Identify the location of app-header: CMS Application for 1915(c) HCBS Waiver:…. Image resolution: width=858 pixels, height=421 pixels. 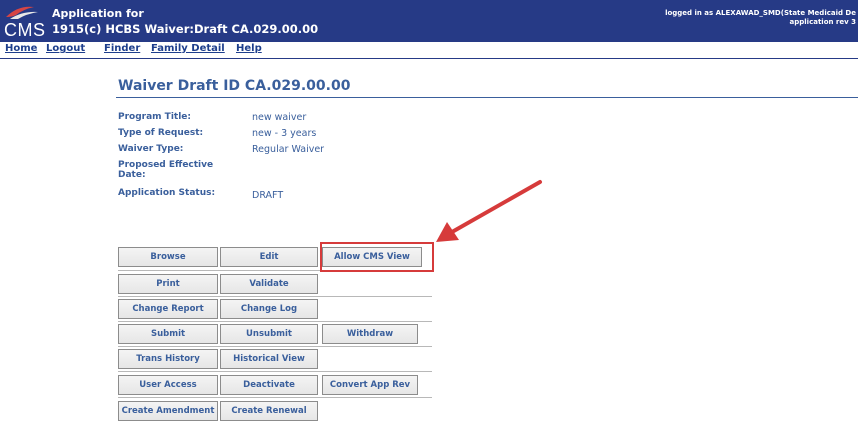
(429, 21).